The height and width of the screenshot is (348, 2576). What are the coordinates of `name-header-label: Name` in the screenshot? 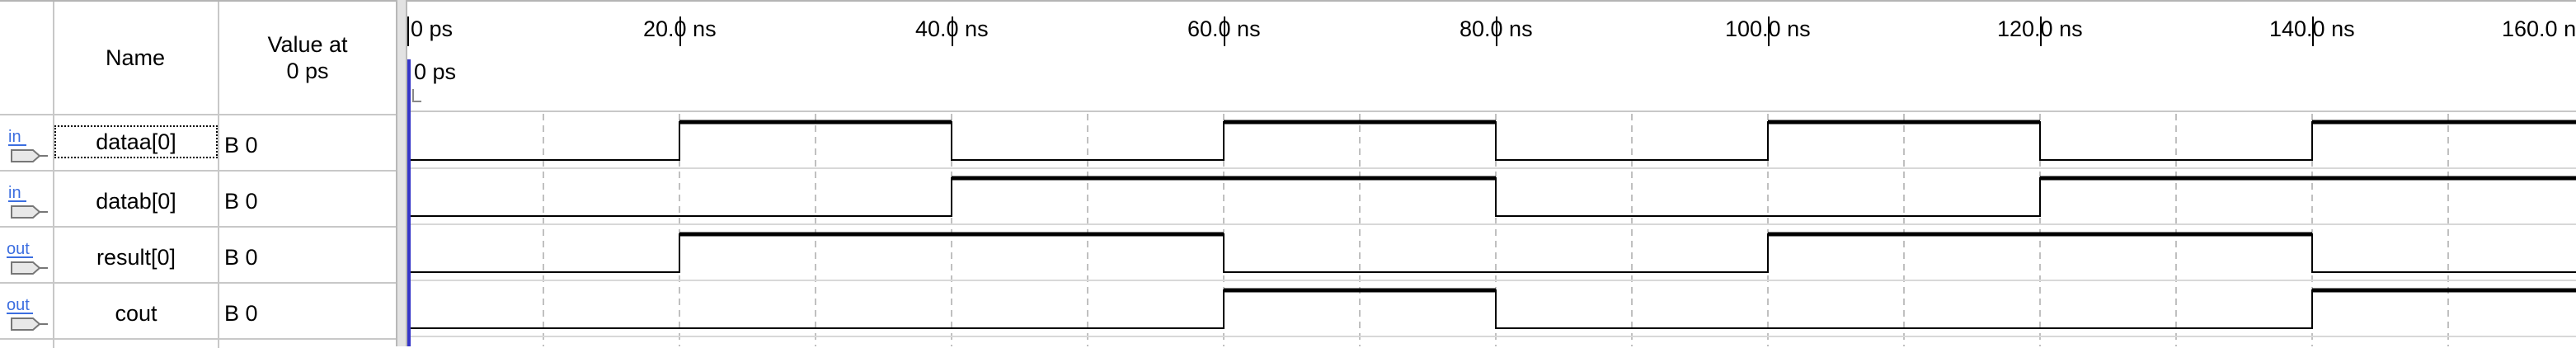 It's located at (135, 57).